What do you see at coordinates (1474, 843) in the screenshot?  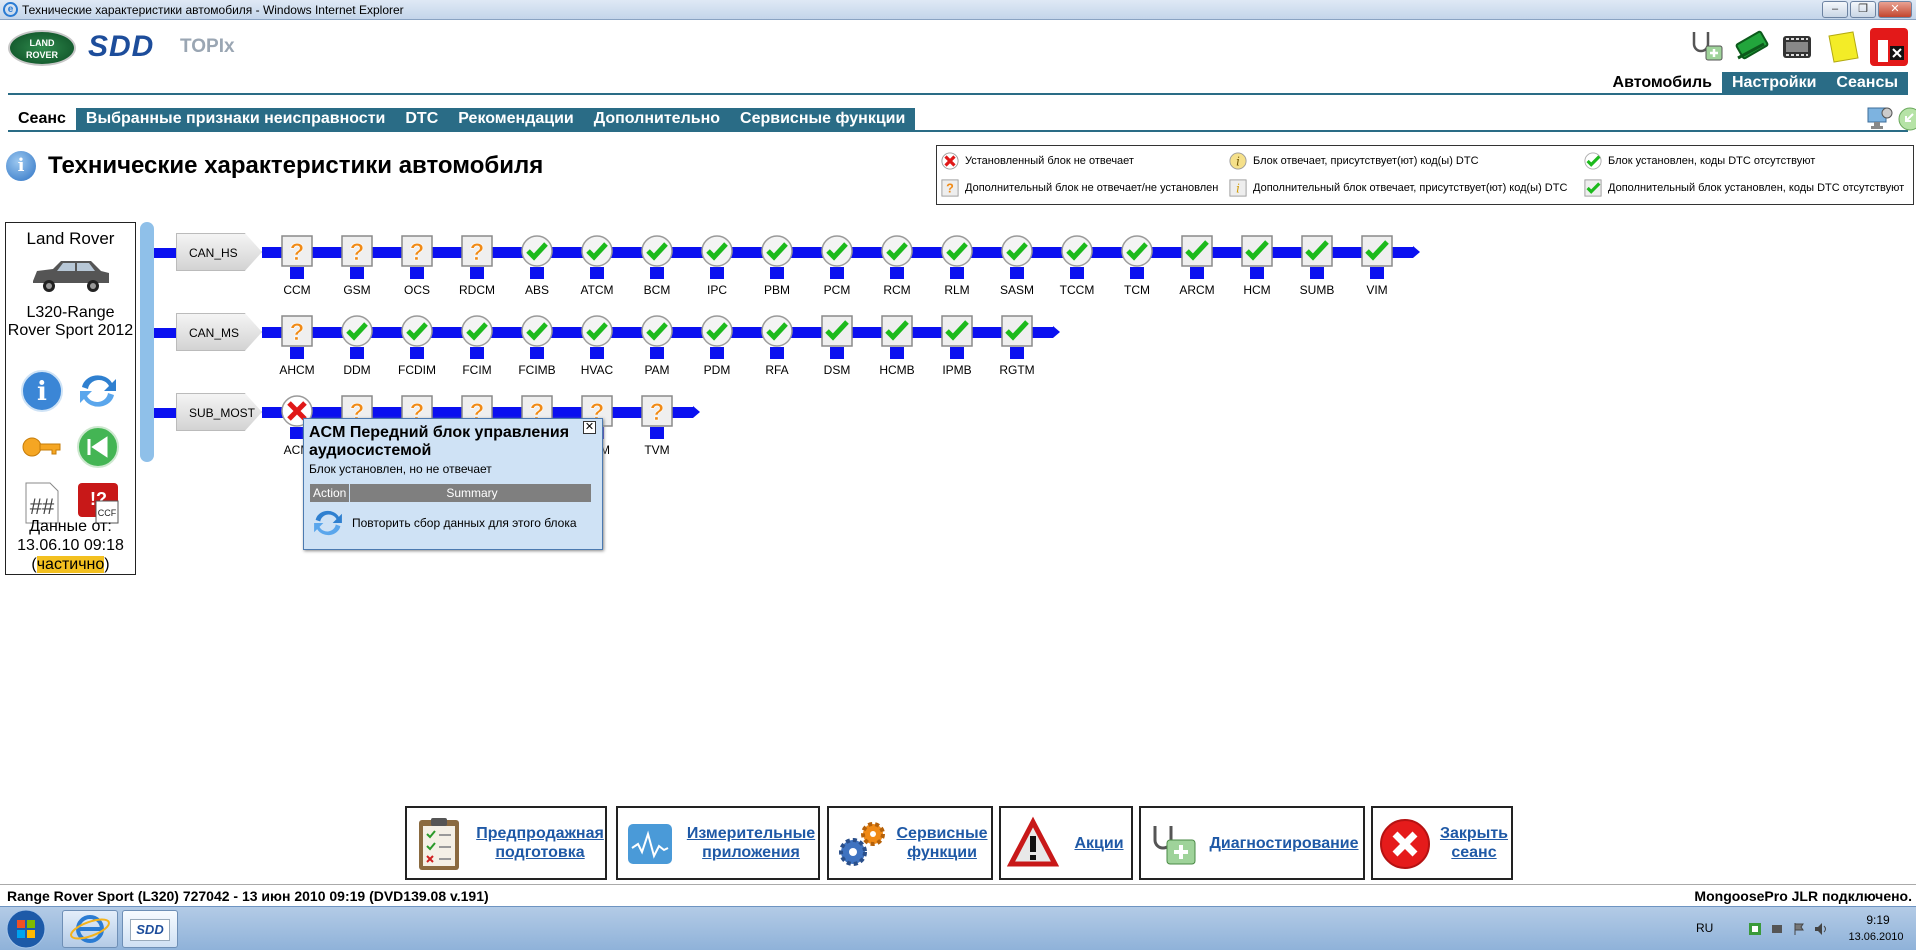 I see `shortcut-label: Закрыть сеанс` at bounding box center [1474, 843].